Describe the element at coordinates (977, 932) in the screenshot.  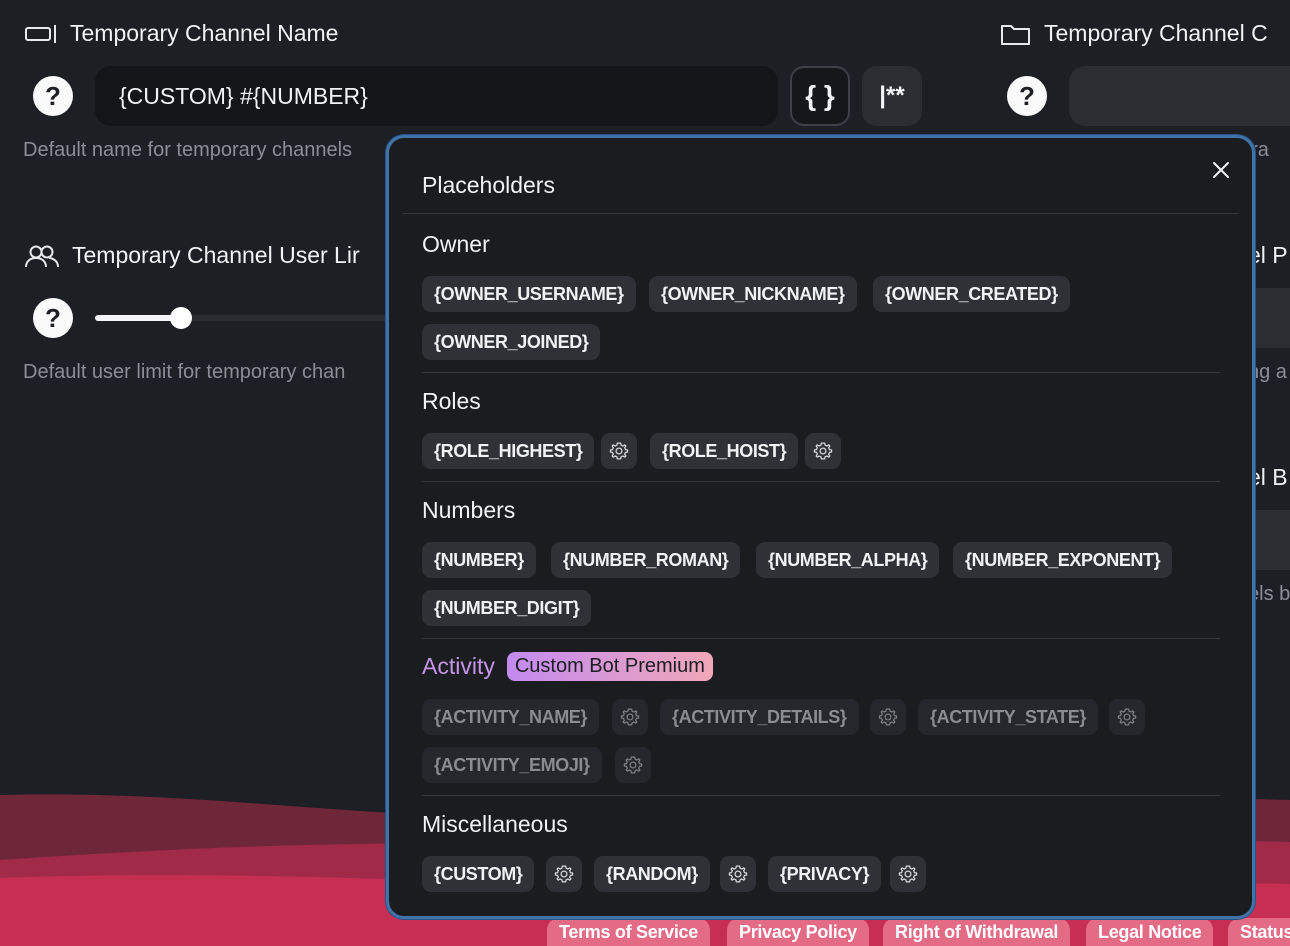
I see `footer-link-withdrawal: Right of Withdrawal` at that location.